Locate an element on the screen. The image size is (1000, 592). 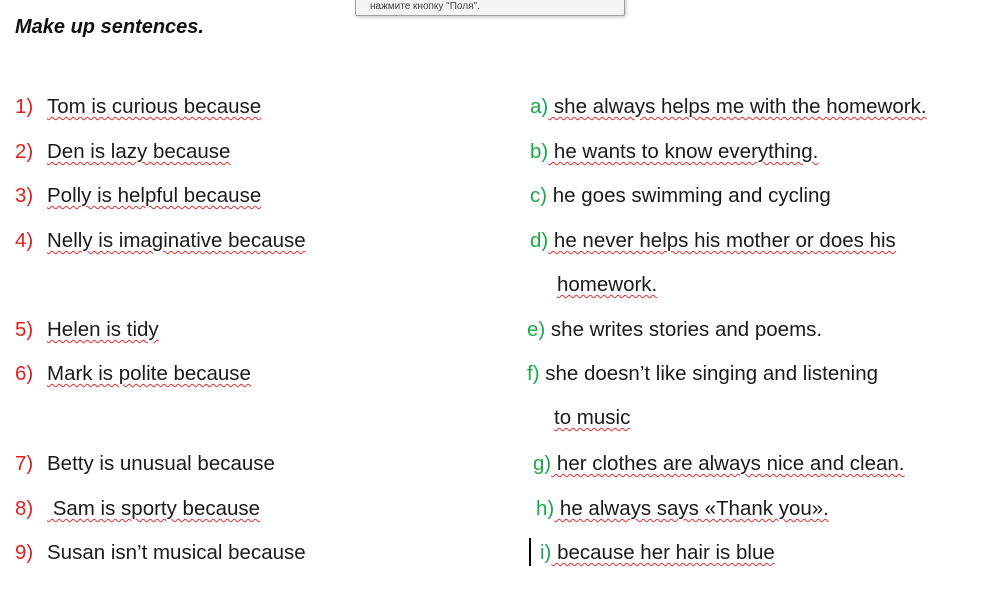
right-item-c: c) he goes swimming and cycling is located at coordinates (680, 196).